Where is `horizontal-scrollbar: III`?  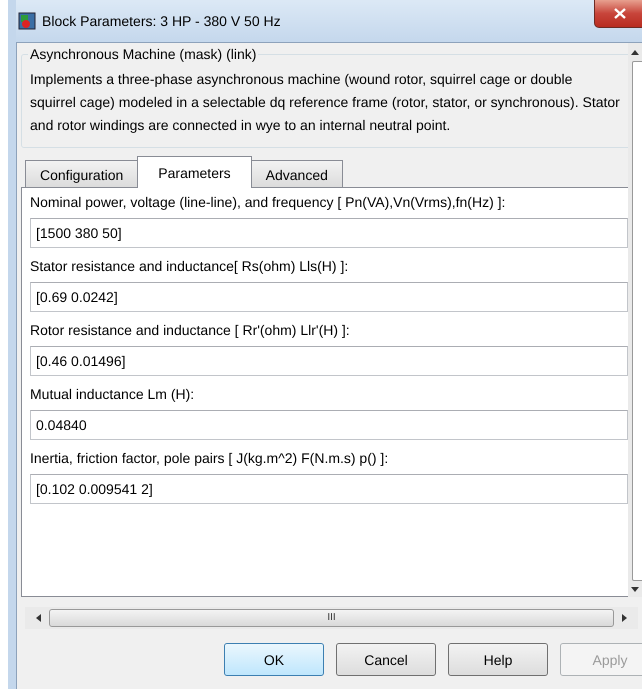 horizontal-scrollbar: III is located at coordinates (331, 618).